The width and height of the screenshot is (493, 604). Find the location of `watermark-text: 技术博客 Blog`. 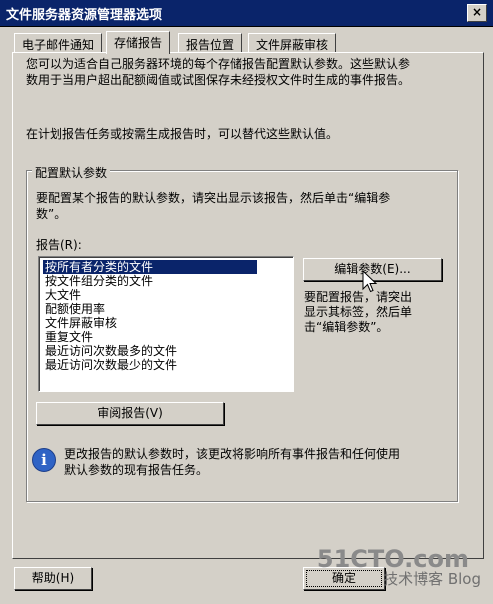

watermark-text: 技术博客 Blog is located at coordinates (432, 579).